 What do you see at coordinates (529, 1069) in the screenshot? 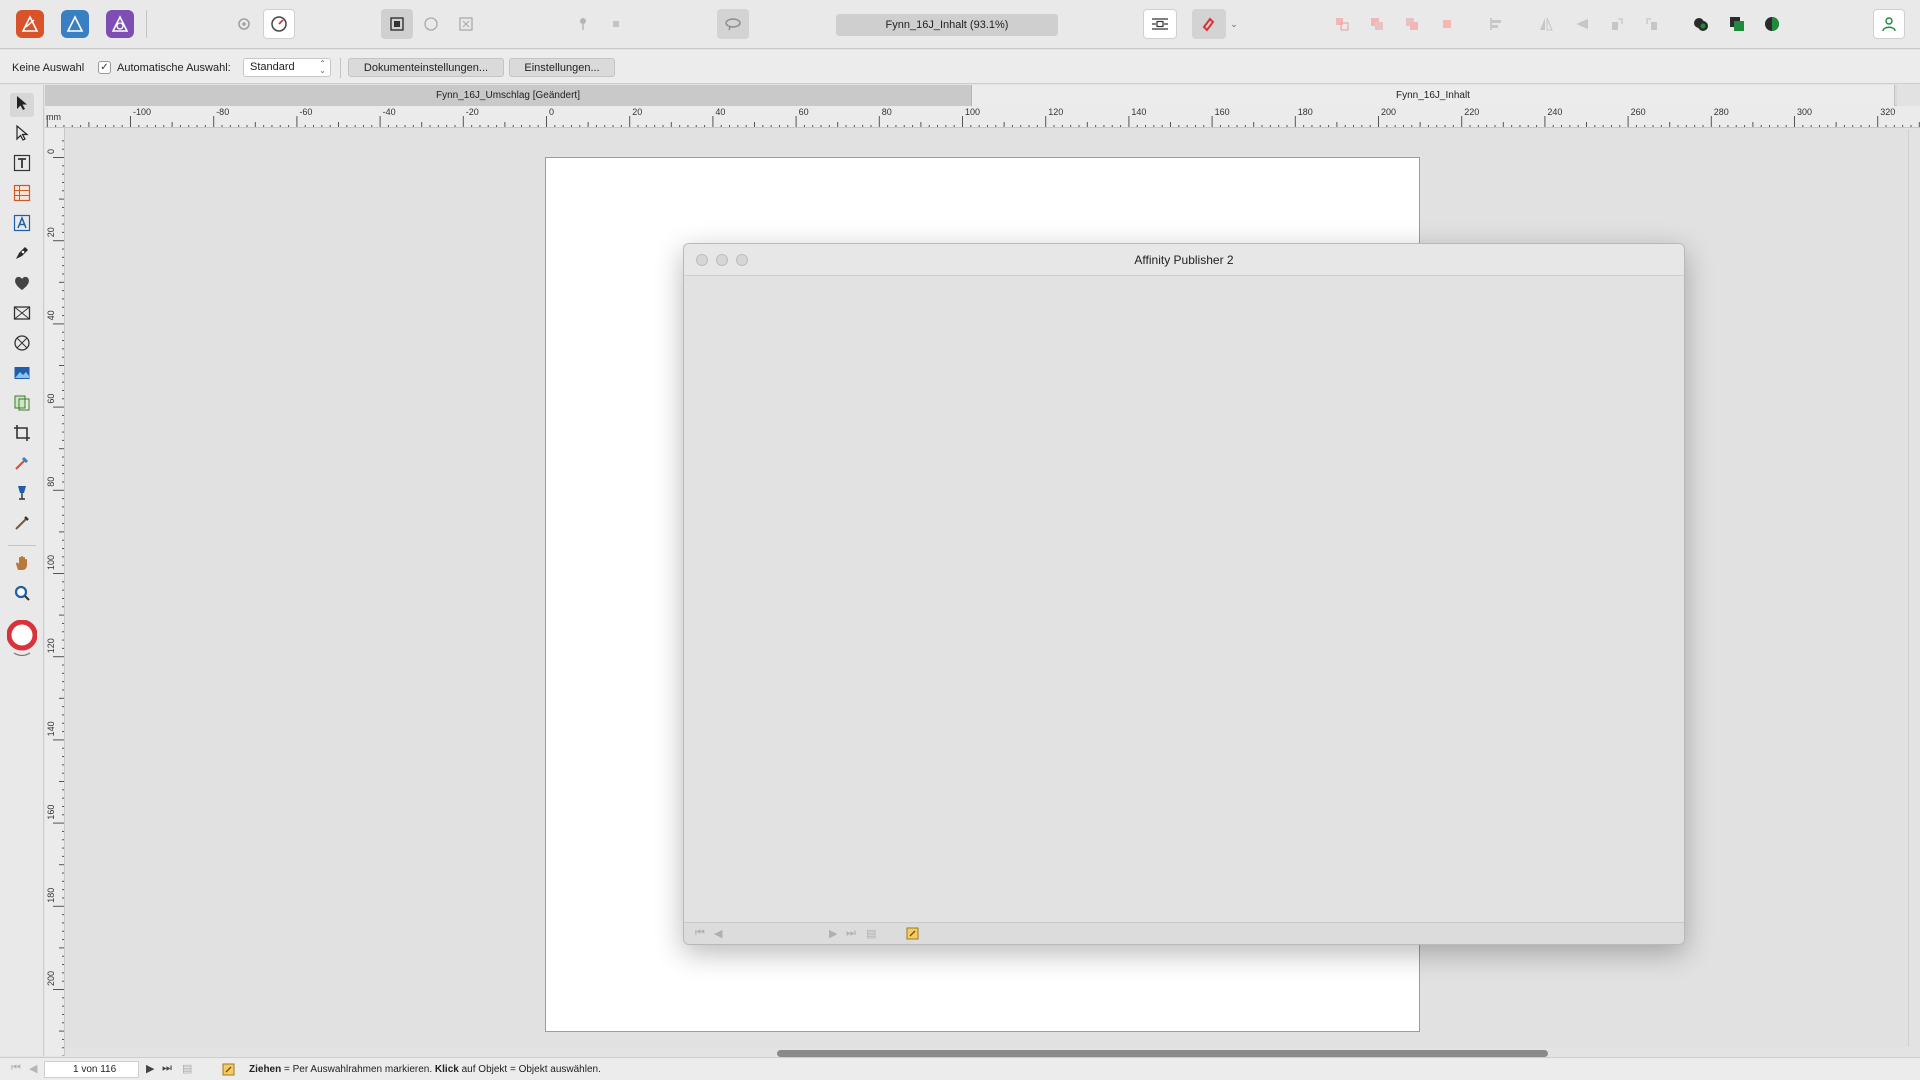
I see `hint-click-text: auf Objekt = Objekt auswählen.` at bounding box center [529, 1069].